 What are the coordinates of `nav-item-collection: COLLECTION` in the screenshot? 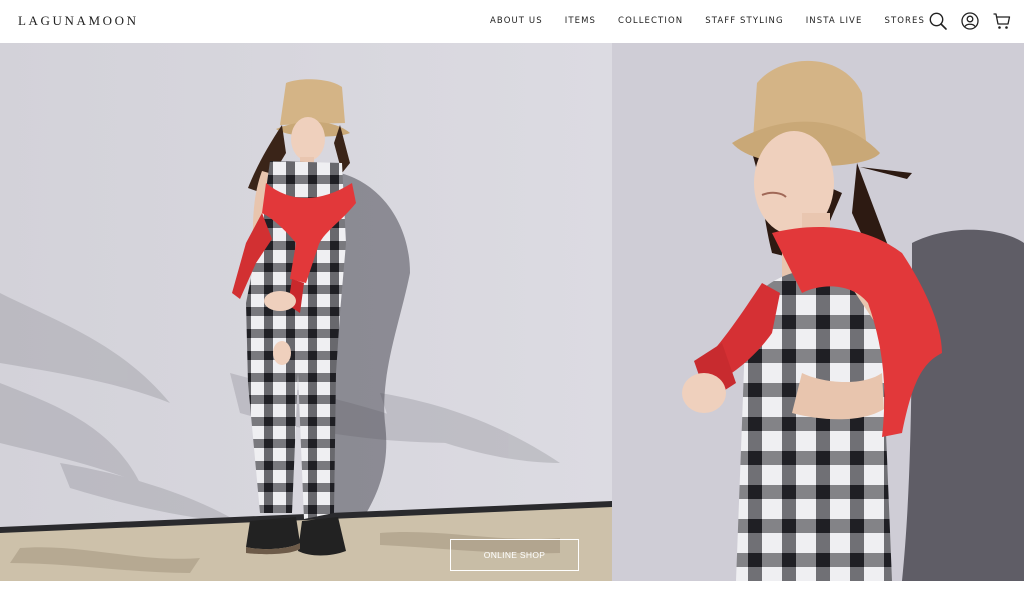 It's located at (650, 21).